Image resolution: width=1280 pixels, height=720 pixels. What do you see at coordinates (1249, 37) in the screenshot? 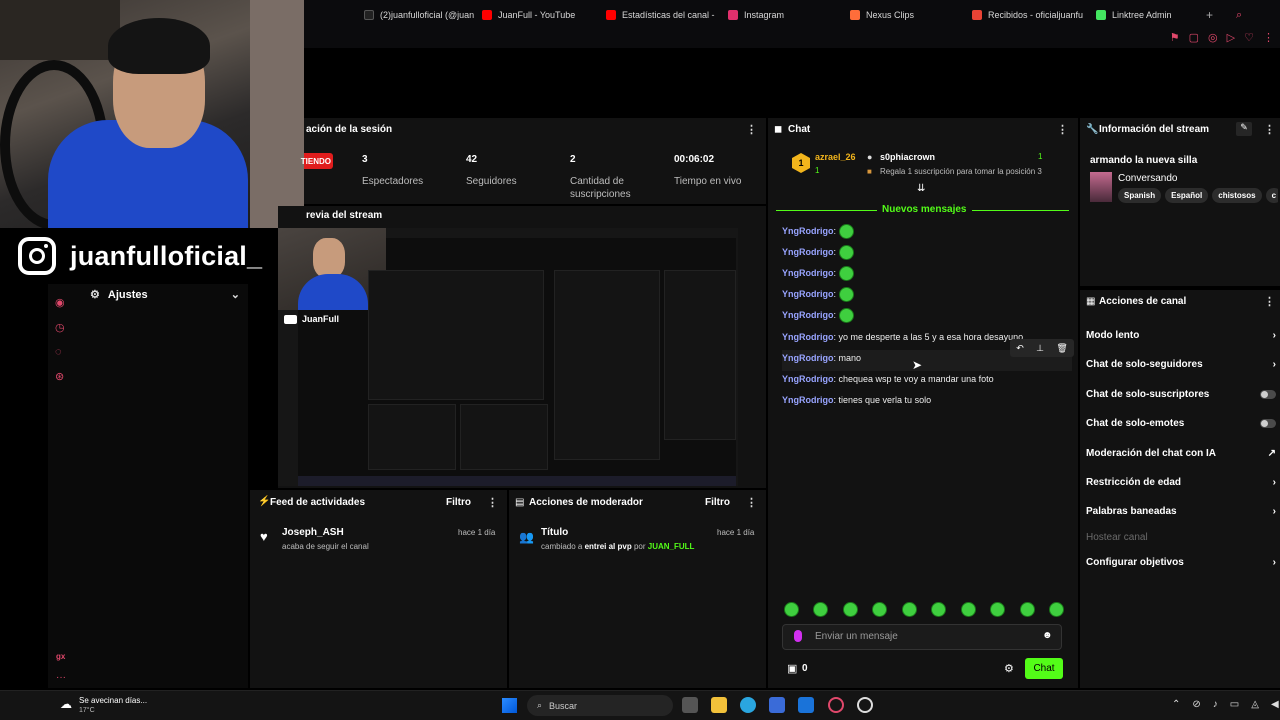
I see `heart-icon: ♡` at bounding box center [1249, 37].